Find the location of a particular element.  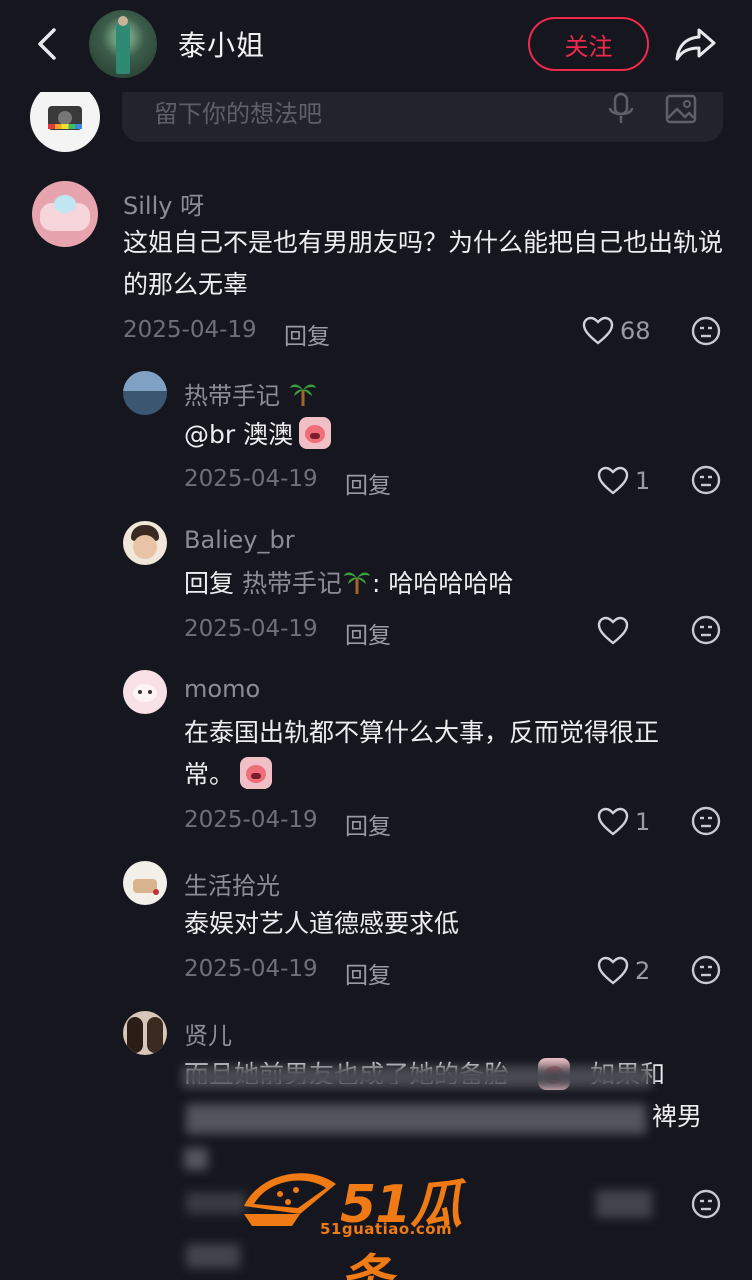

username: Baliey_br is located at coordinates (239, 540).